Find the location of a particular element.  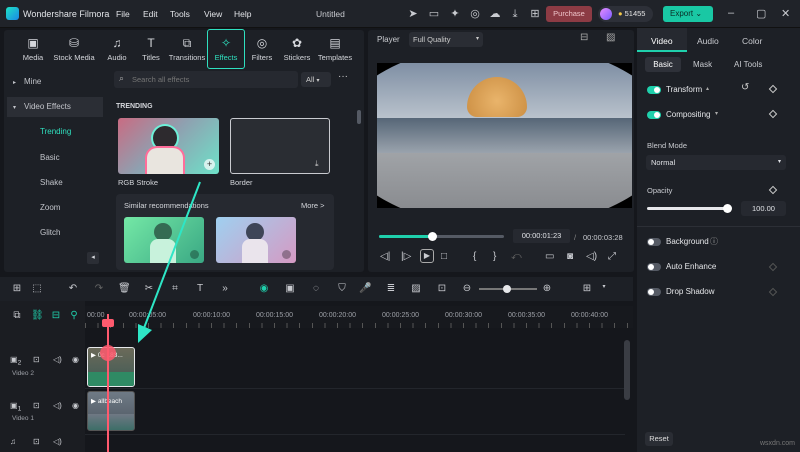

menu-file: File is located at coordinates (123, 14).